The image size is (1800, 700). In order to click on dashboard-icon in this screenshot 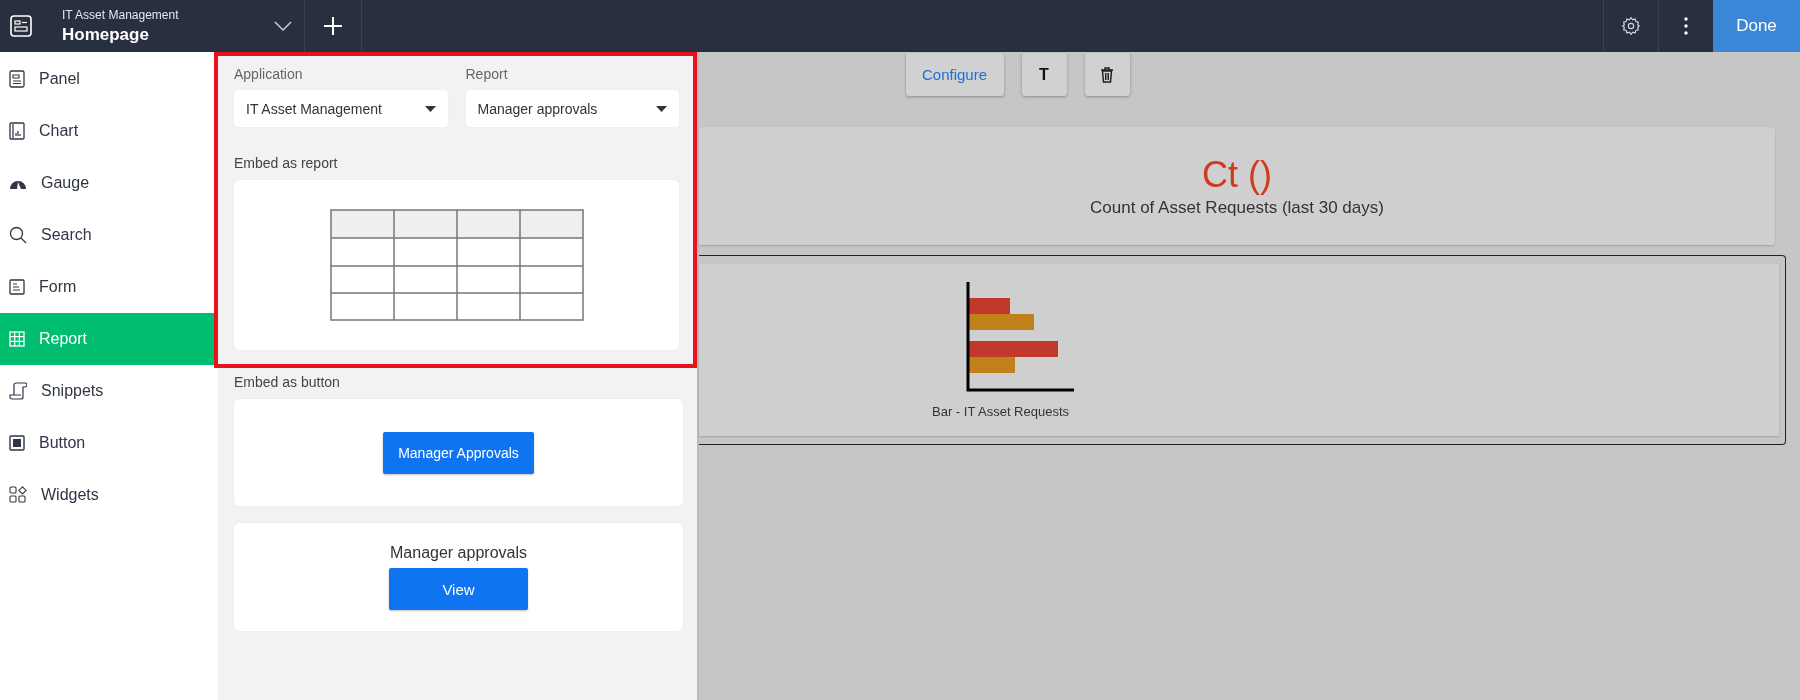, I will do `click(21, 26)`.